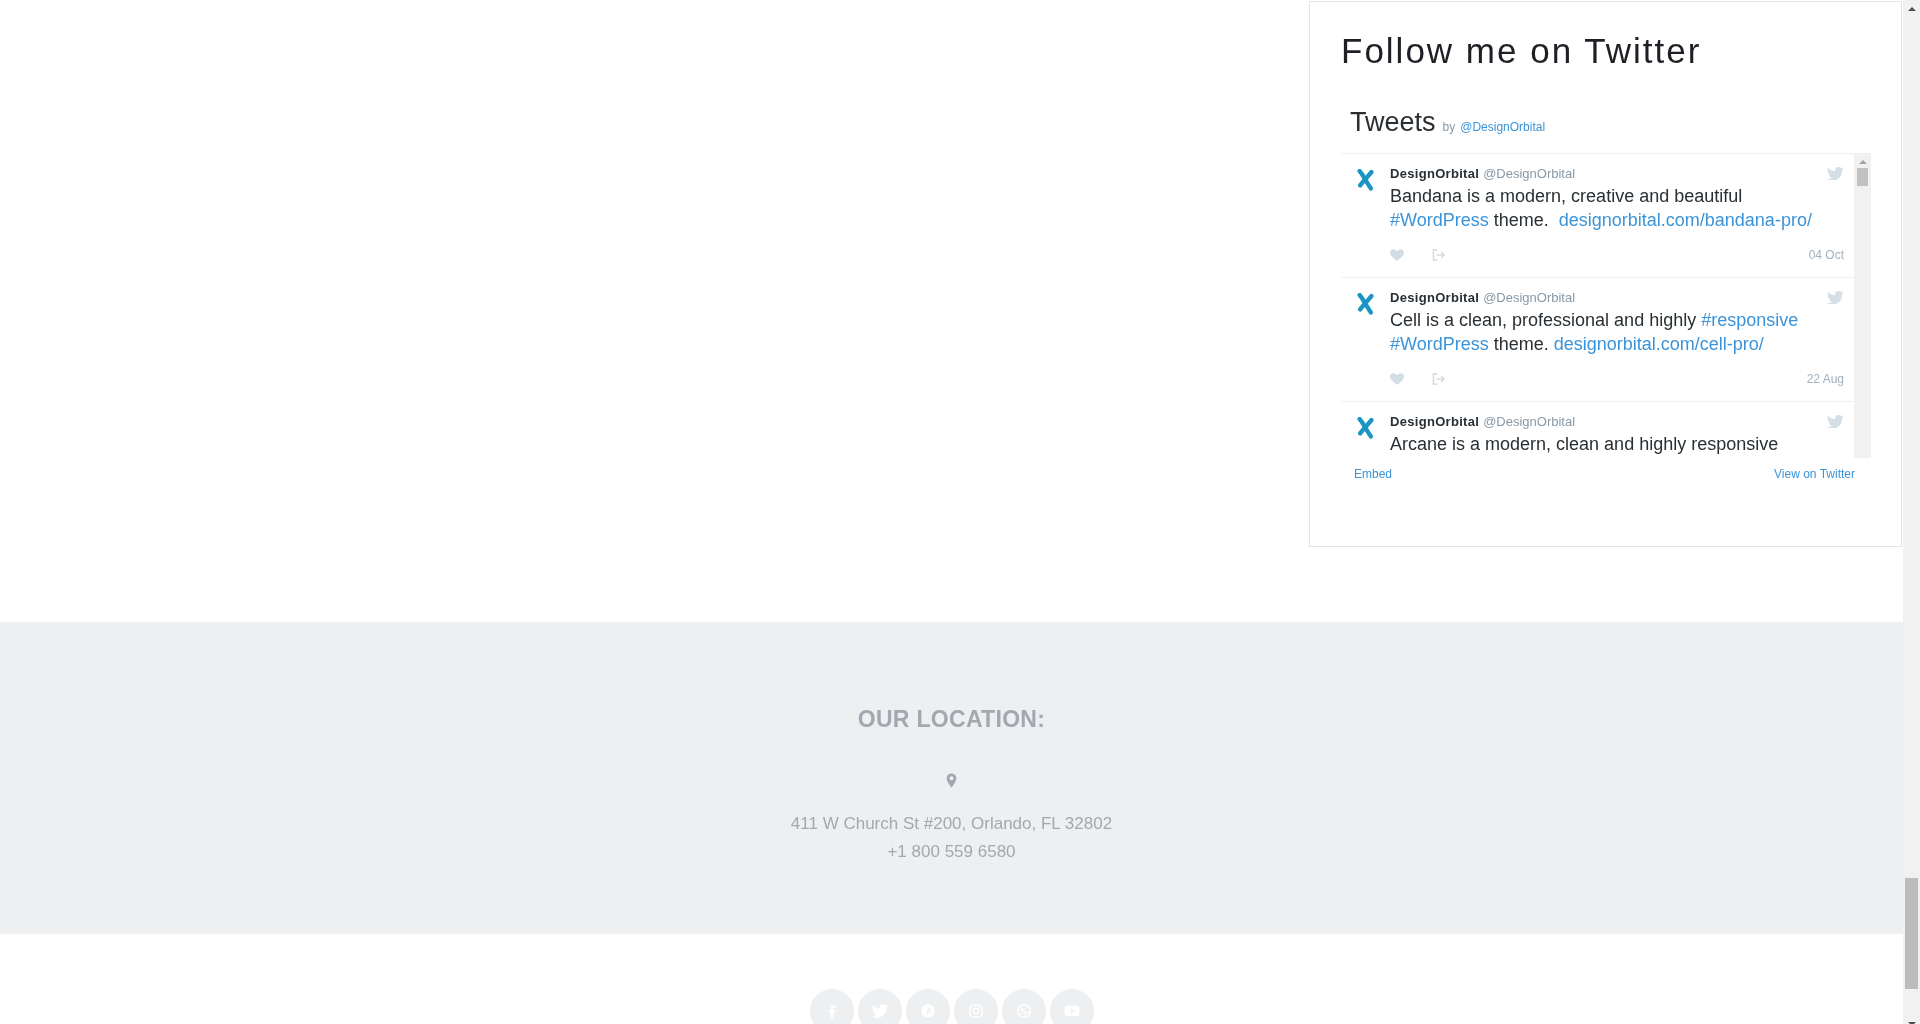  I want to click on location-heading: OUR LOCATION:, so click(951, 719).